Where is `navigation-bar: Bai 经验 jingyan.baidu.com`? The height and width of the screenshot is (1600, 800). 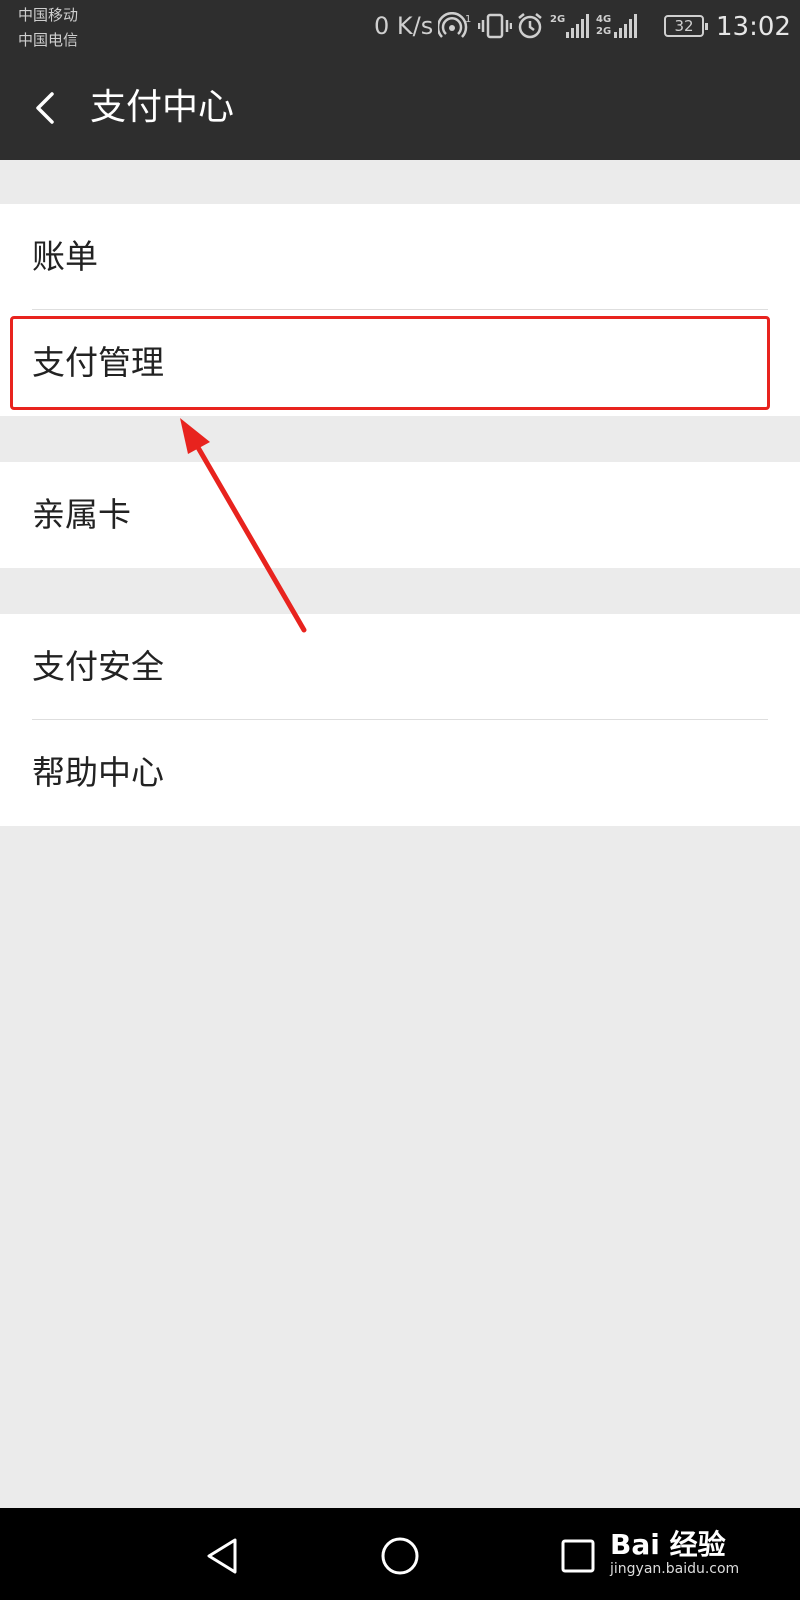 navigation-bar: Bai 经验 jingyan.baidu.com is located at coordinates (400, 1554).